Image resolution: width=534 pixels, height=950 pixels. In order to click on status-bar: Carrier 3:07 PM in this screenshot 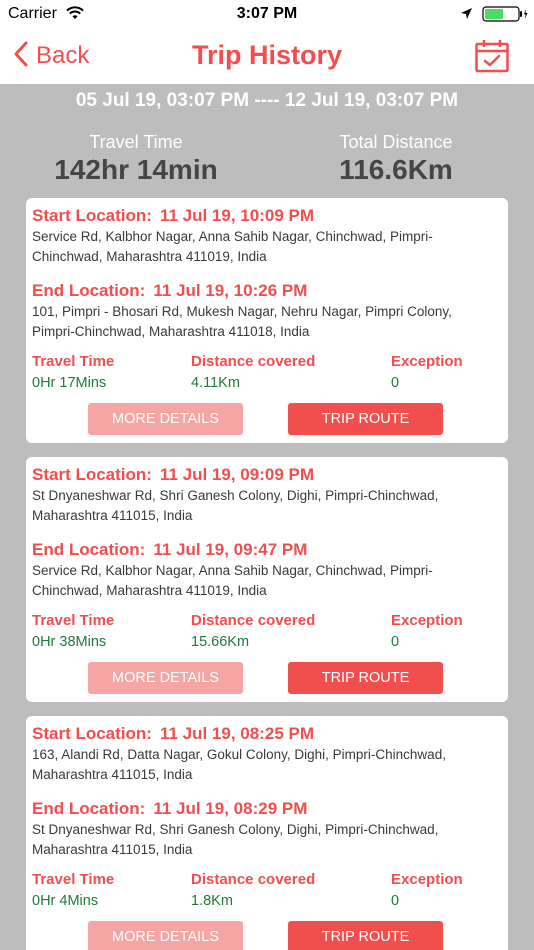, I will do `click(267, 15)`.